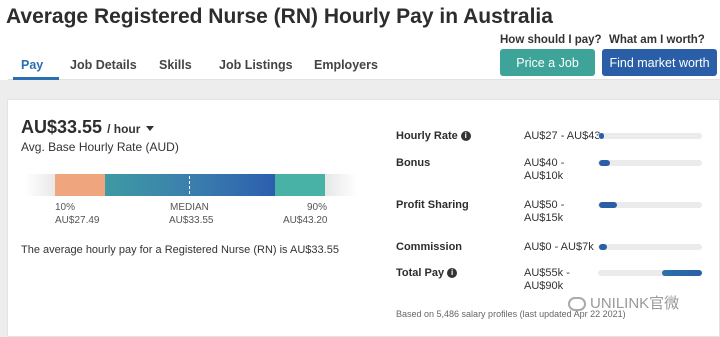 Image resolution: width=720 pixels, height=337 pixels. I want to click on median-marker, so click(189, 185).